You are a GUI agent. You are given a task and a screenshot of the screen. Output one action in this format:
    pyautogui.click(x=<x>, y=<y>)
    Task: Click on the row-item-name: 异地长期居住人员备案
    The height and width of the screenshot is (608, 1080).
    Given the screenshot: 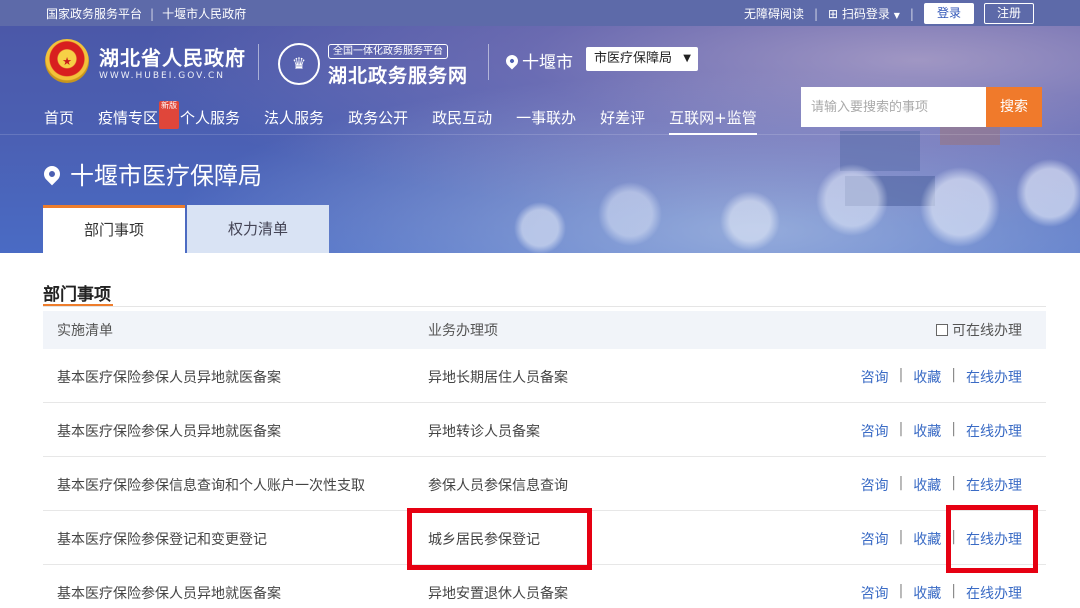 What is the action you would take?
    pyautogui.click(x=498, y=377)
    